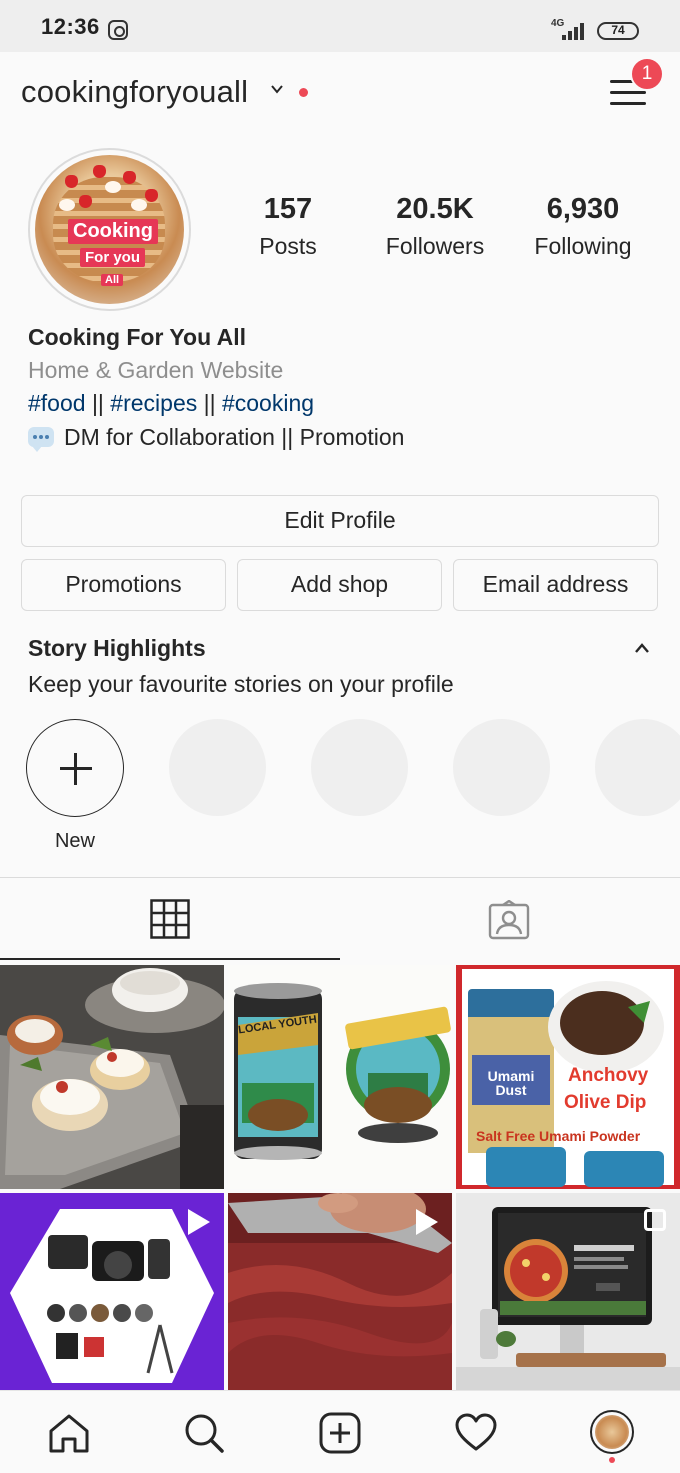 Image resolution: width=680 pixels, height=1473 pixels. What do you see at coordinates (435, 226) in the screenshot?
I see `stat-followers: 20.5K Followers` at bounding box center [435, 226].